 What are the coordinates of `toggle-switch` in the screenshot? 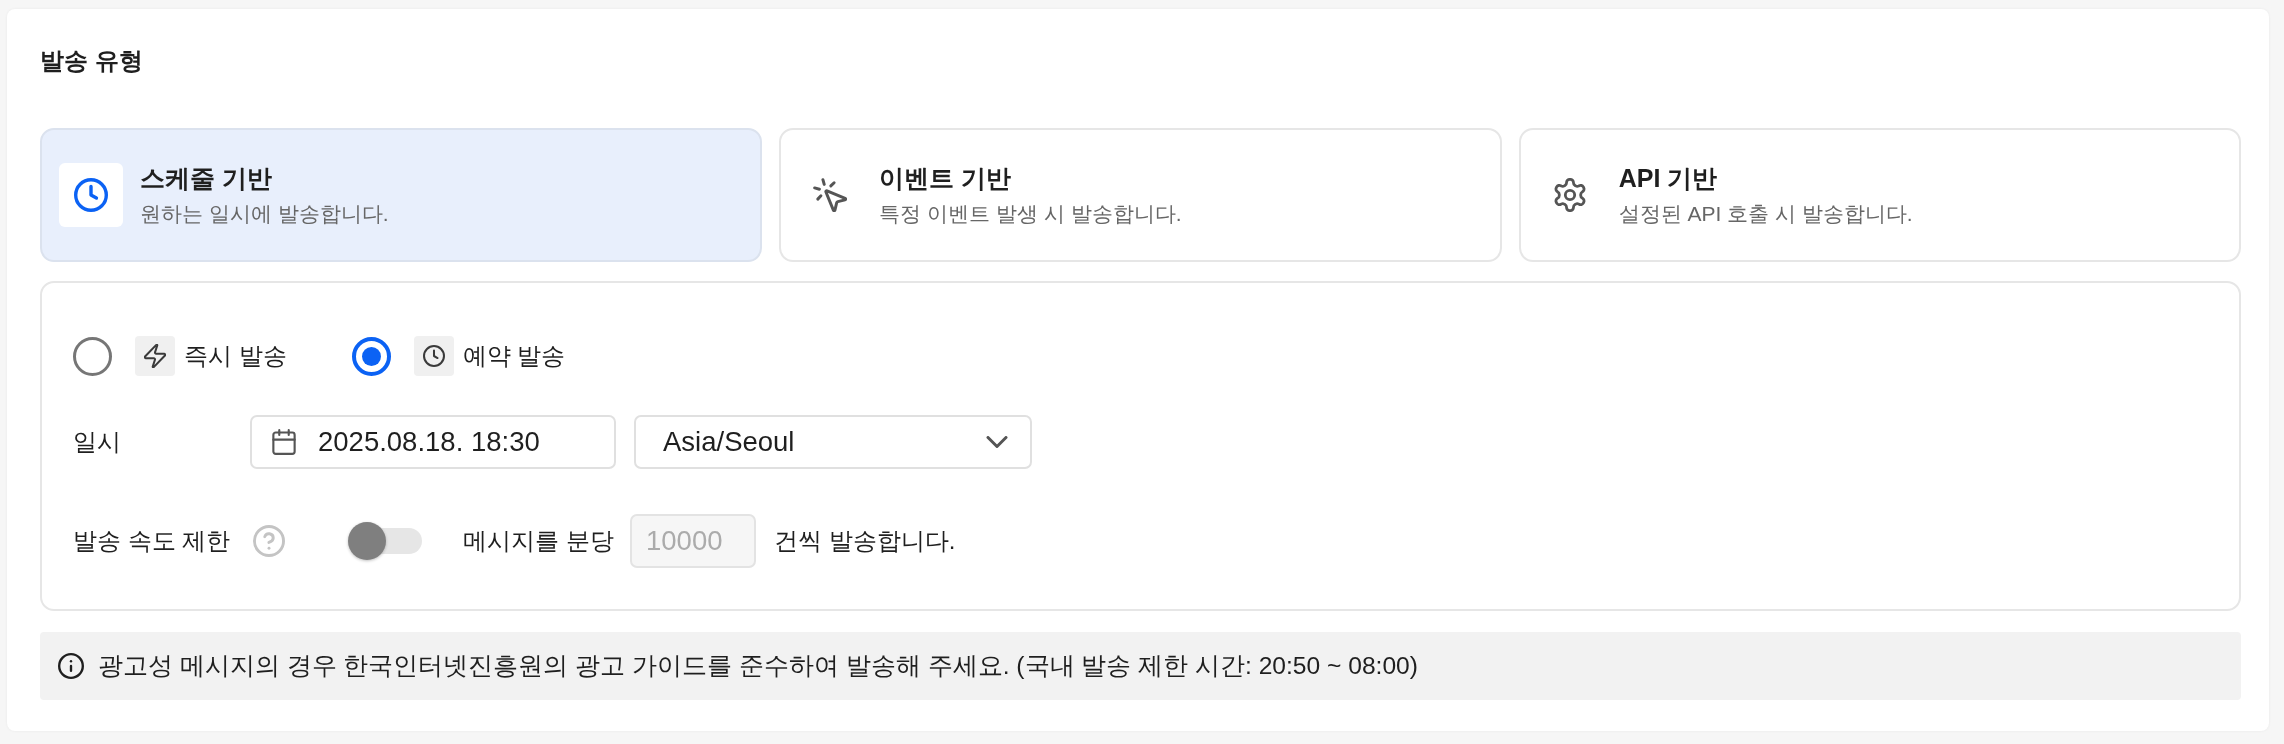 It's located at (385, 541).